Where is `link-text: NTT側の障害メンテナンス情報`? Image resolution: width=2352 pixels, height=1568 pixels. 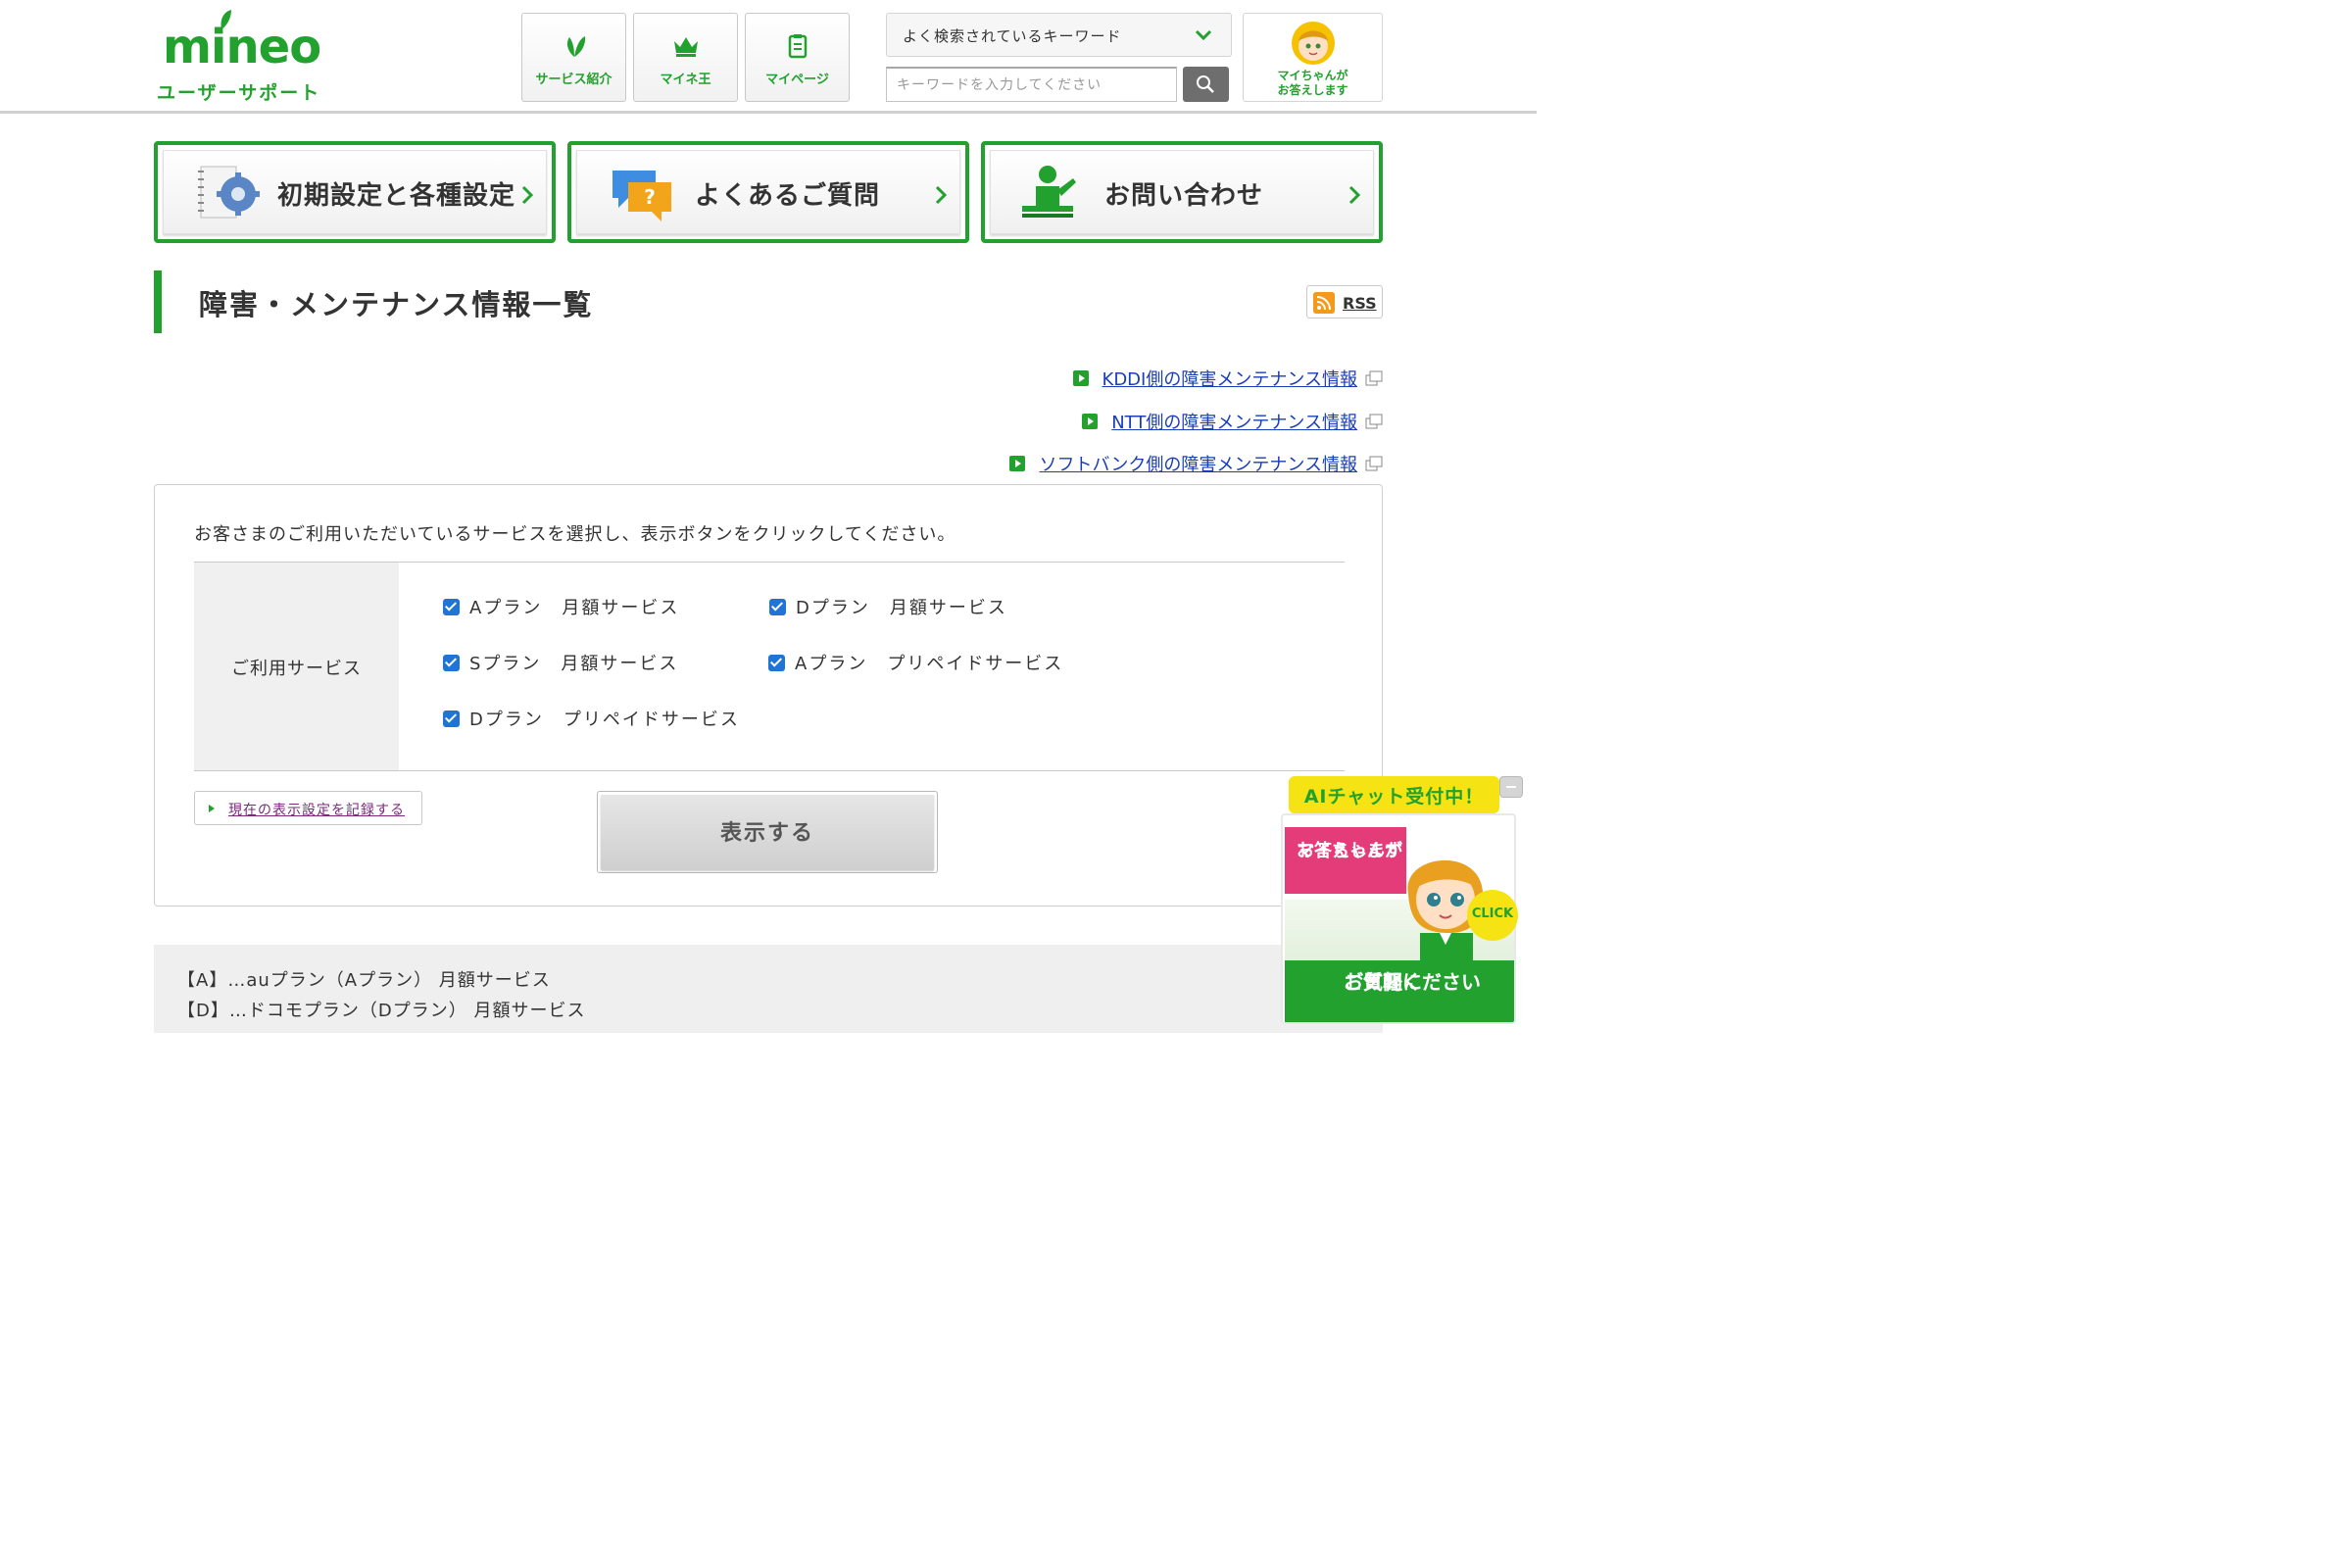
link-text: NTT側の障害メンテナンス情報 is located at coordinates (1234, 423).